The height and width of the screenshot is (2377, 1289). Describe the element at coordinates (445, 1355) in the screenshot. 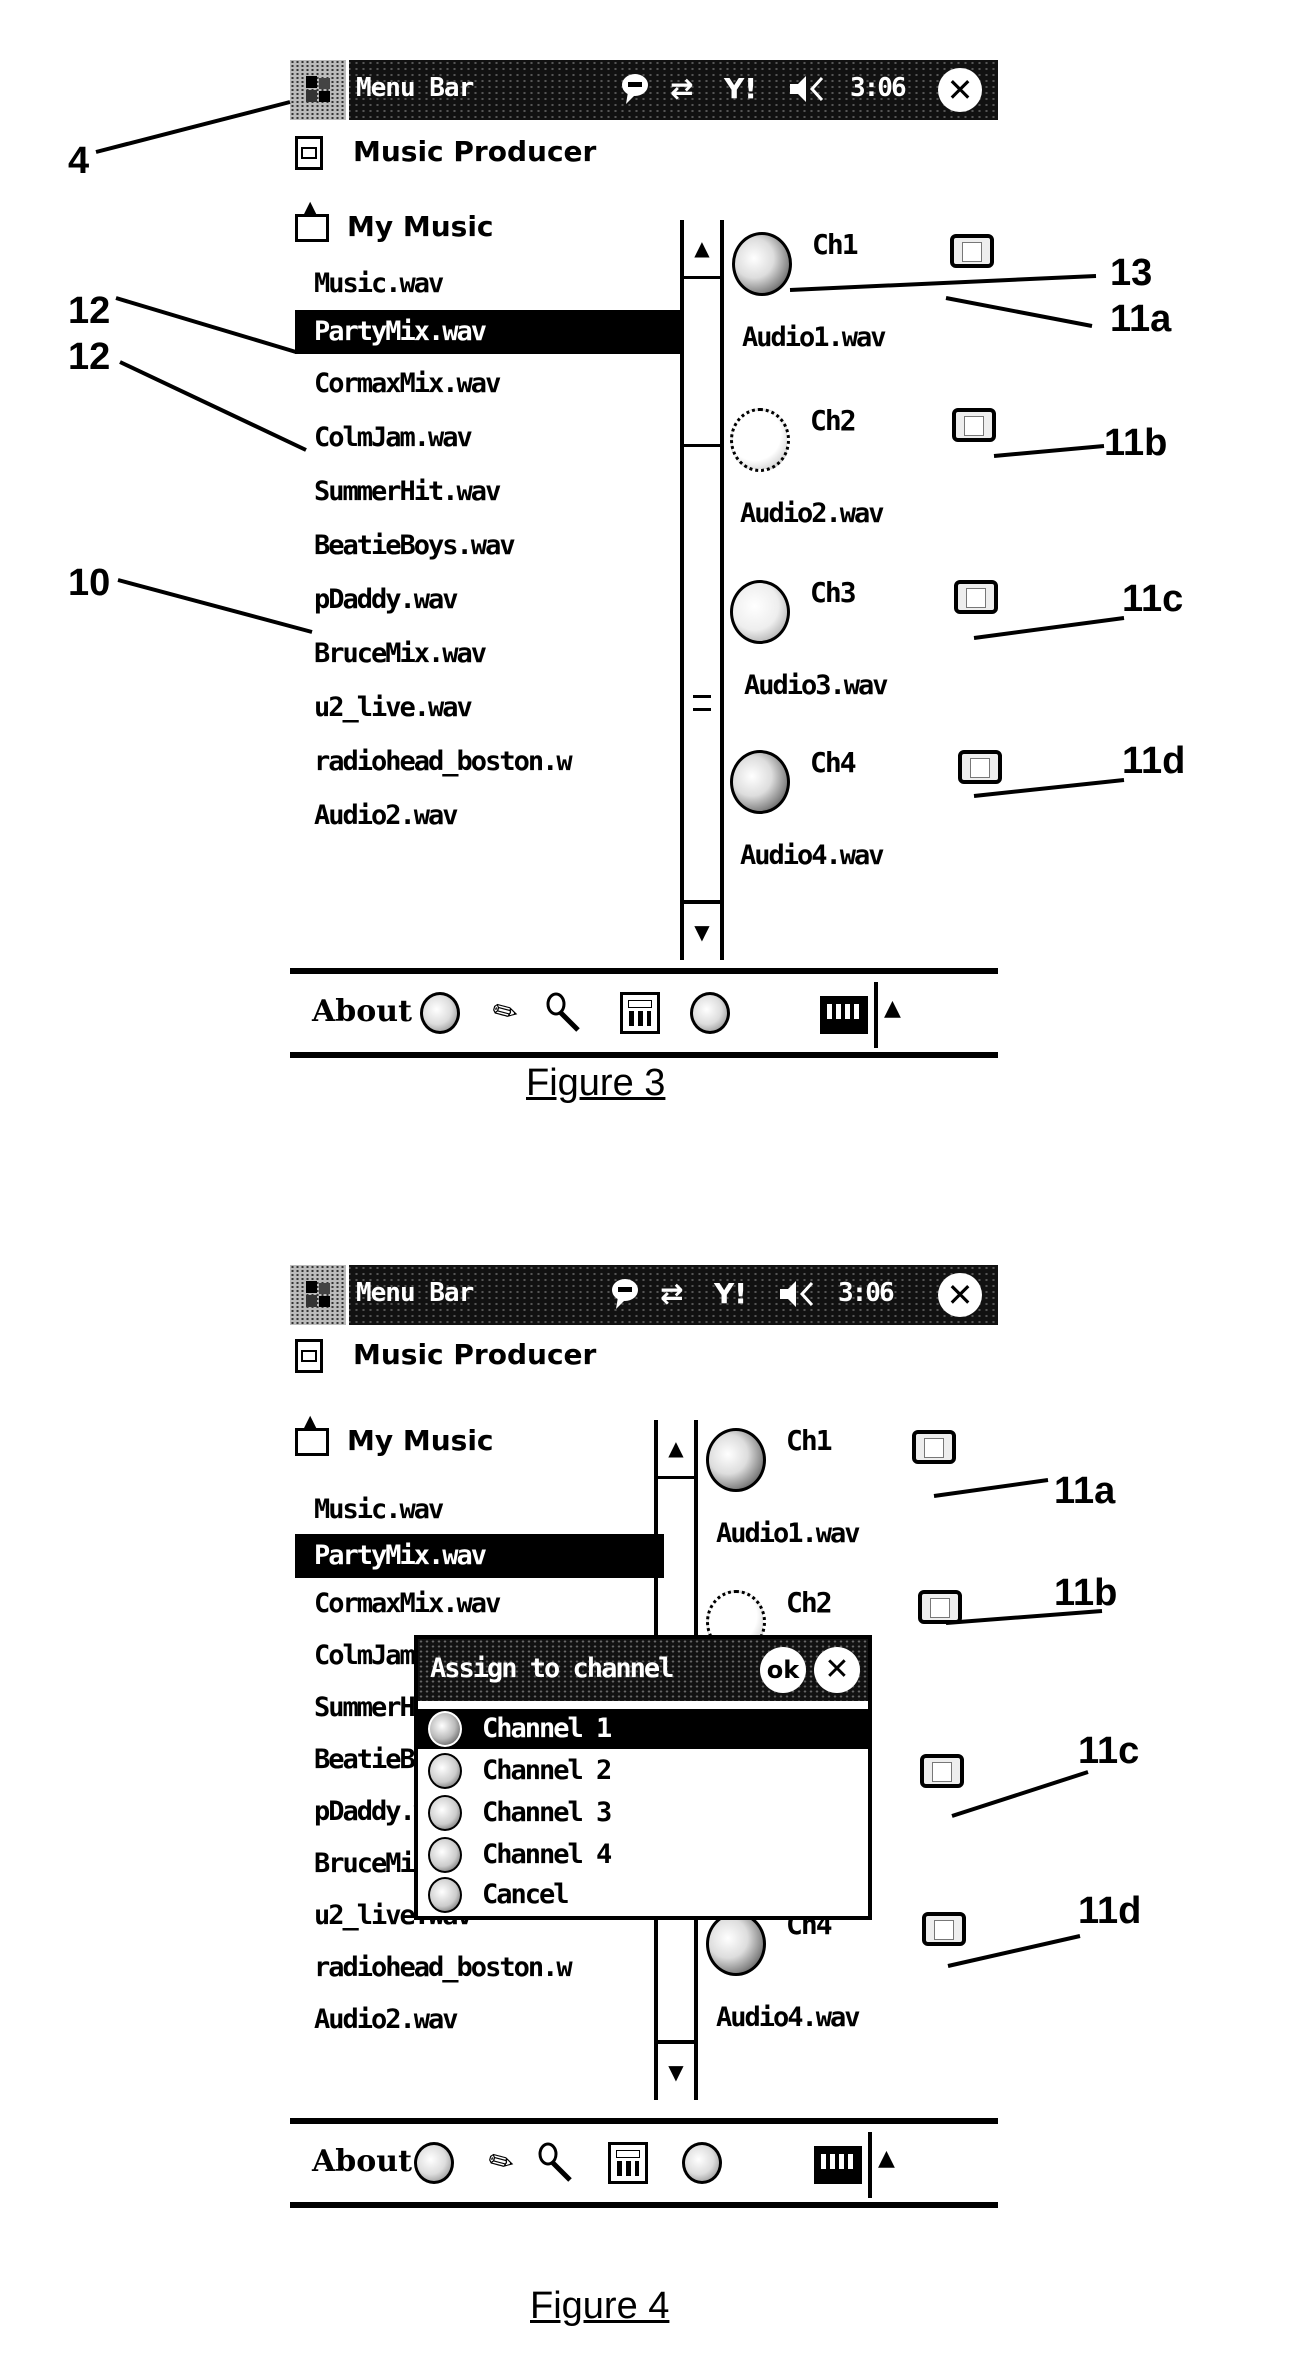

I see `app-title: Music Producer` at that location.